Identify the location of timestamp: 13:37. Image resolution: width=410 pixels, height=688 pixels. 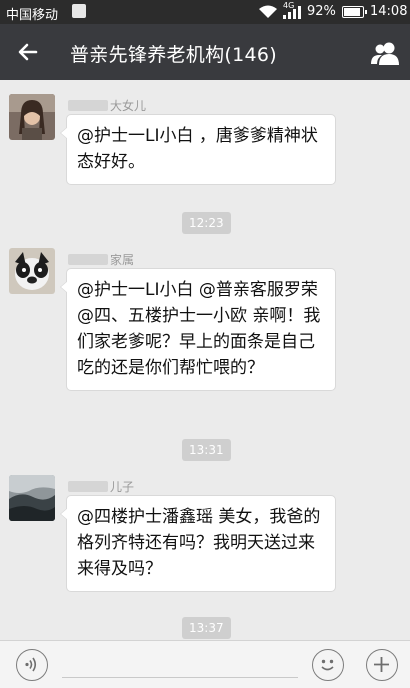
(206, 628).